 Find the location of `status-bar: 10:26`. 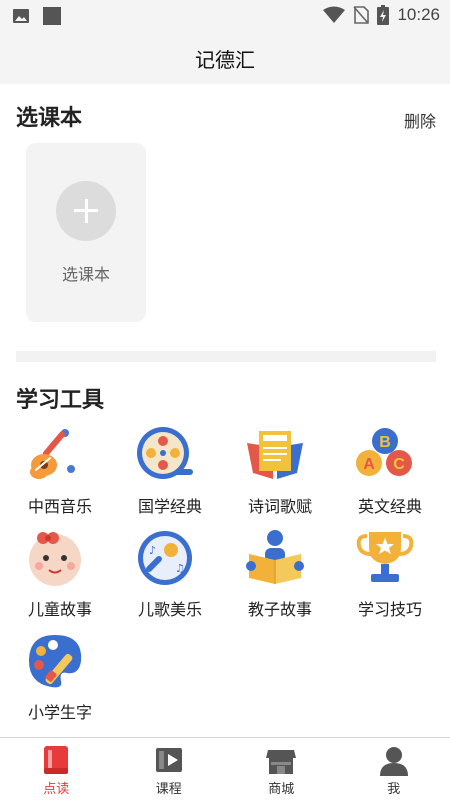

status-bar: 10:26 is located at coordinates (225, 16).